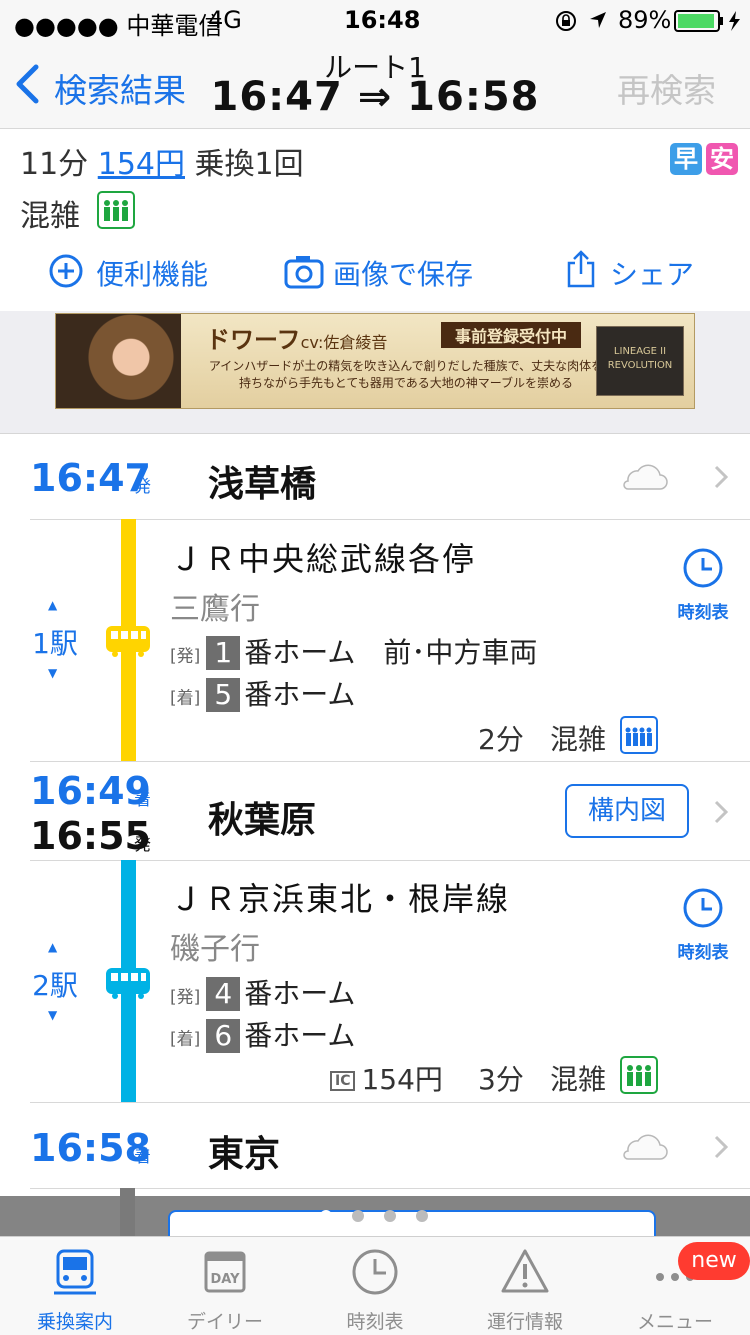 This screenshot has width=750, height=1335. I want to click on start-station: 浅草橋, so click(262, 484).